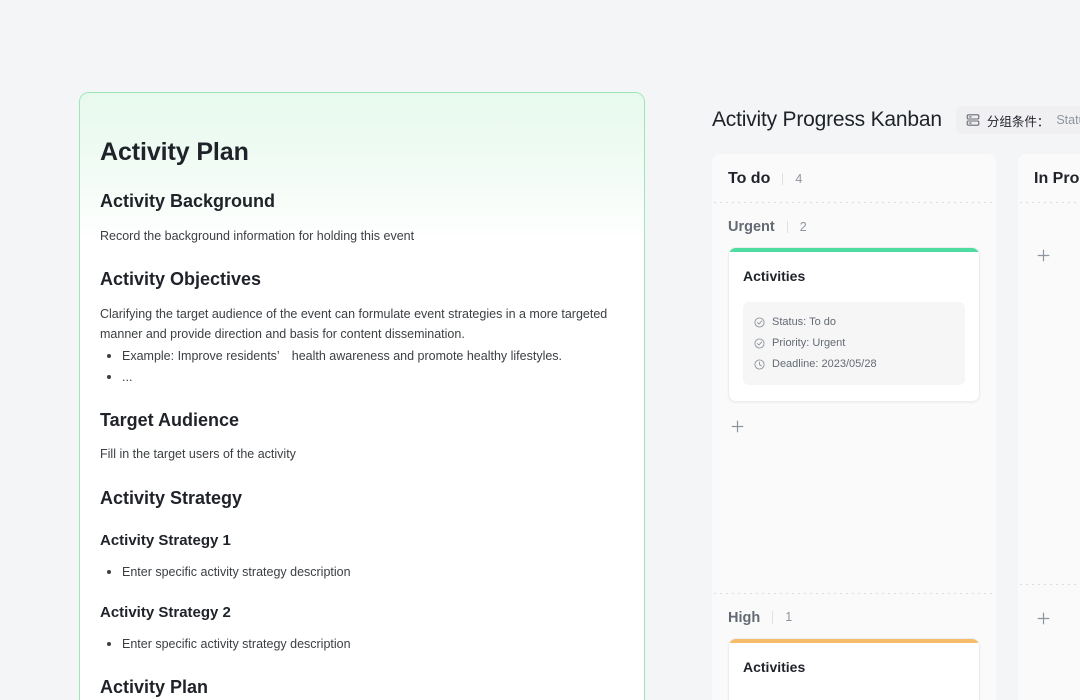  I want to click on kanban-card: Activities, so click(854, 668).